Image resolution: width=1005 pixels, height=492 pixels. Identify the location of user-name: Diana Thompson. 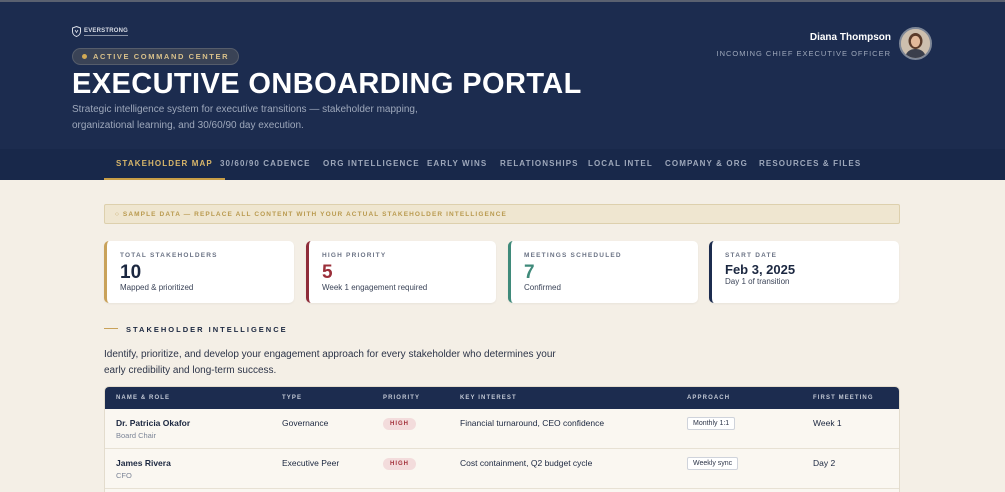
(850, 37).